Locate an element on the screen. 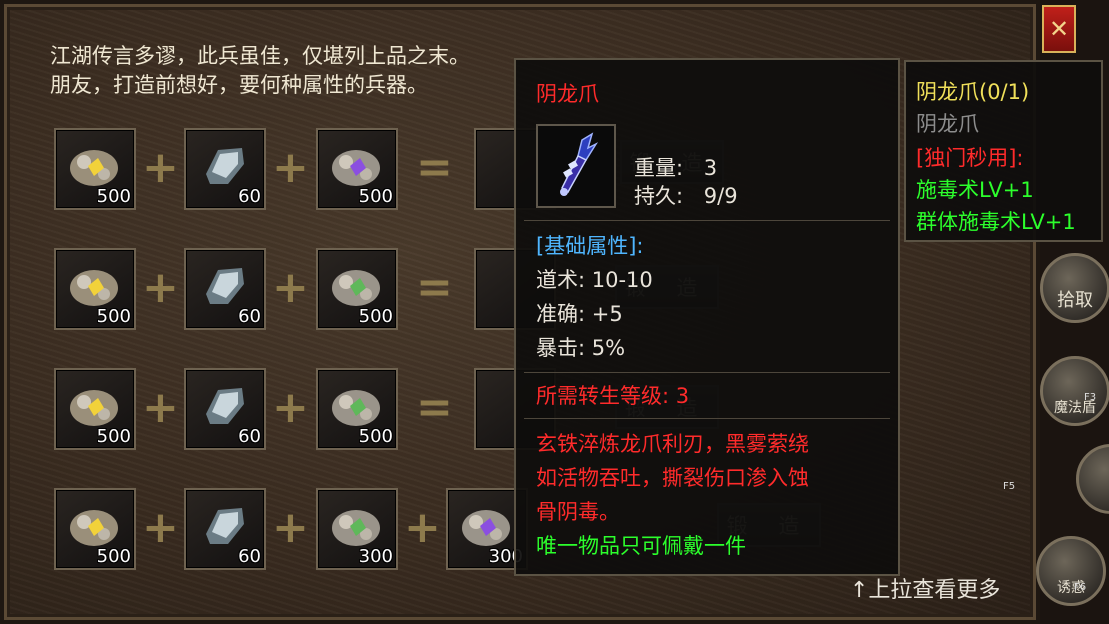 The image size is (1109, 624). skill-header: [独门秒用]: is located at coordinates (970, 158).